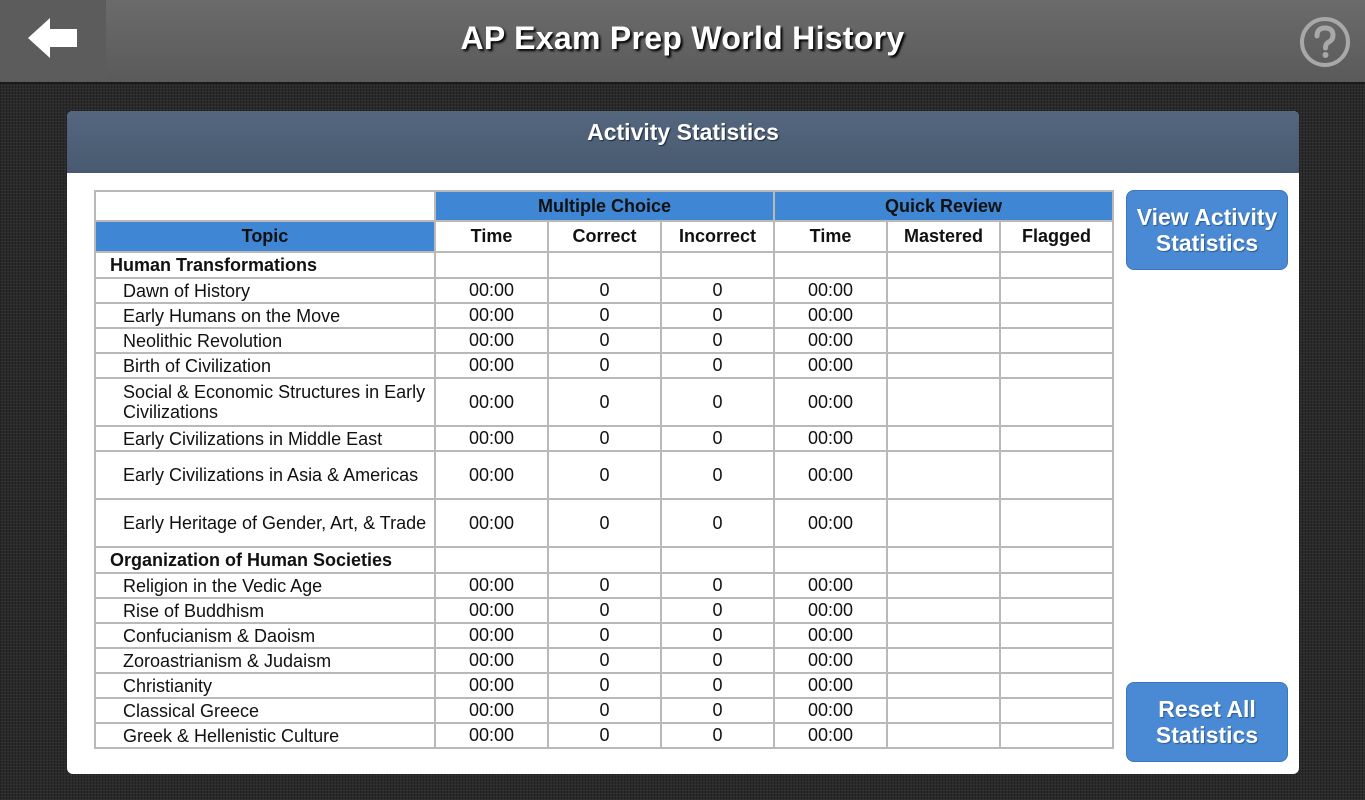 This screenshot has height=800, width=1365. Describe the element at coordinates (1207, 722) in the screenshot. I see `reset-all-statistics-button: Reset All Statistics` at that location.